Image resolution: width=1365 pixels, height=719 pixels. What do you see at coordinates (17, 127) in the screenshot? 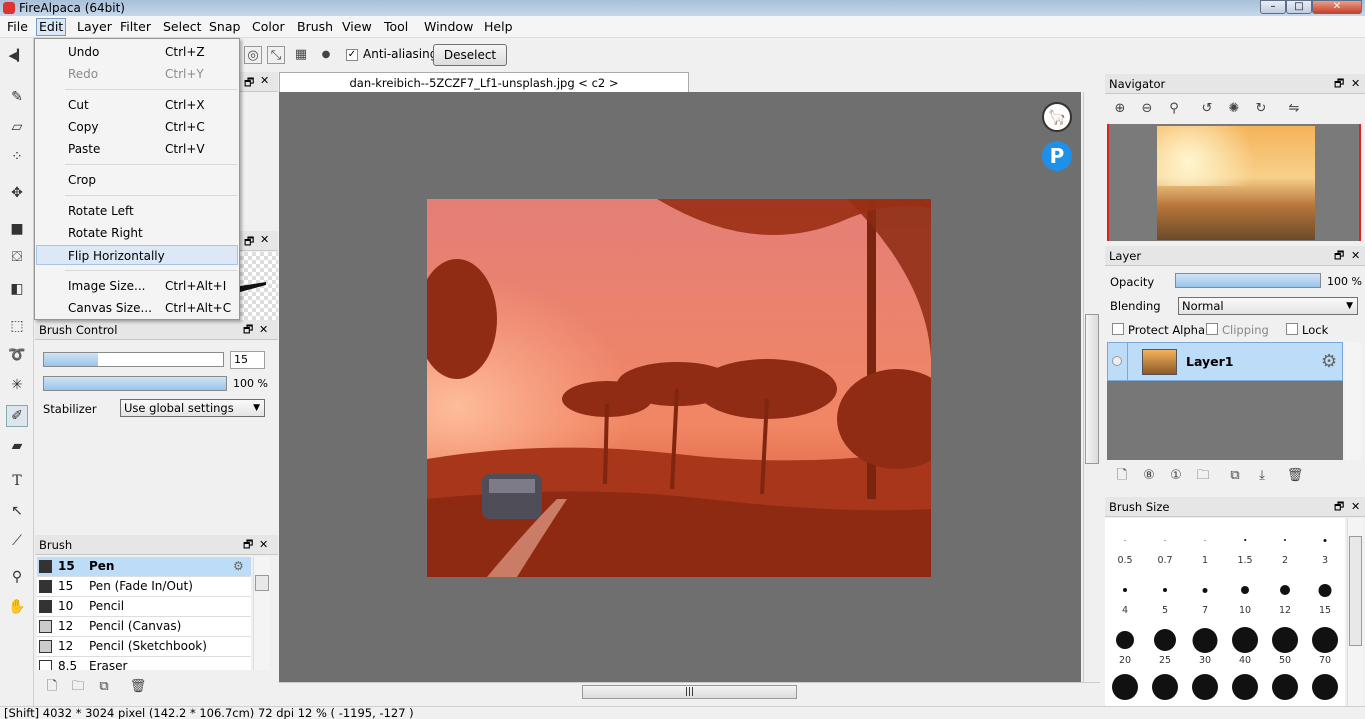
I see `eraser-icon: ▱` at bounding box center [17, 127].